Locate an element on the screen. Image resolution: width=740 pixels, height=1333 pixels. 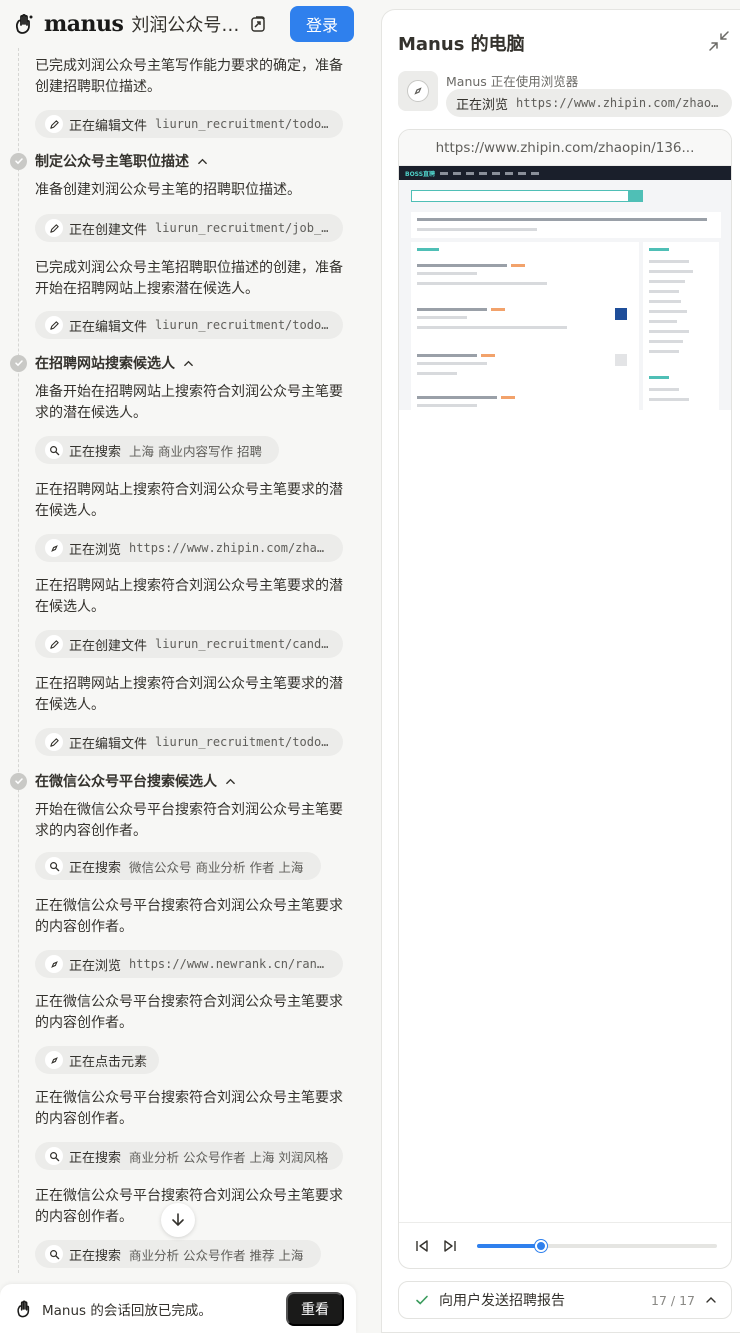
share-icon is located at coordinates (258, 24).